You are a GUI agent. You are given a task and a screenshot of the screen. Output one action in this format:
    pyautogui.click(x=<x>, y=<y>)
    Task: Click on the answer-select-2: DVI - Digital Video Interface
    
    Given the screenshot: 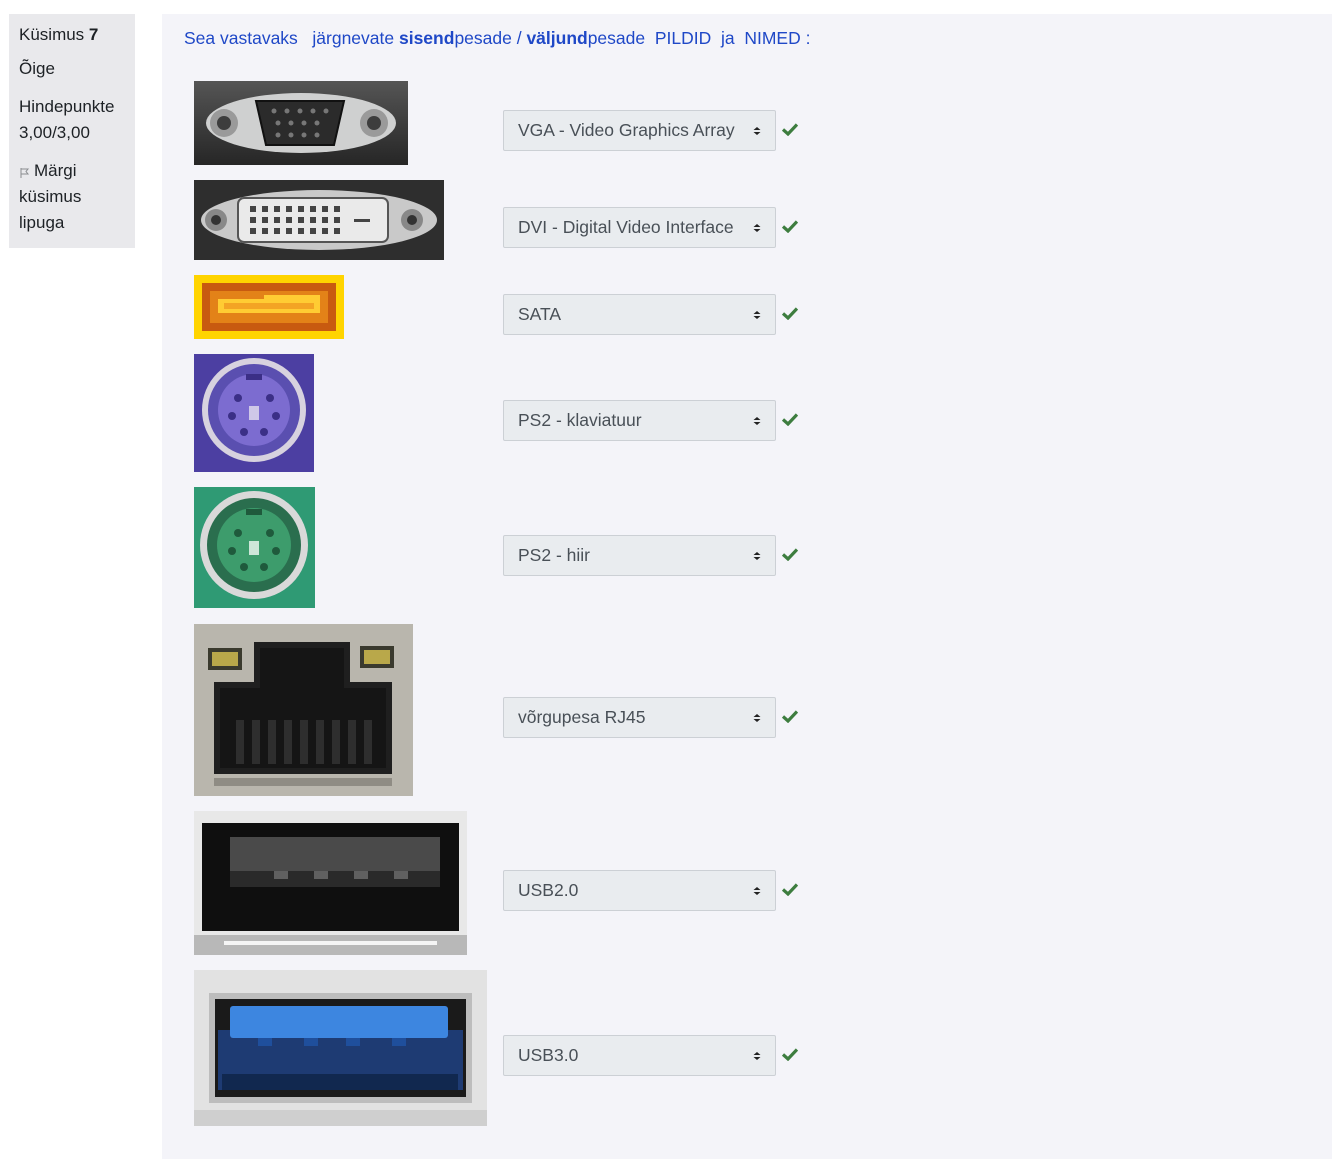 What is the action you would take?
    pyautogui.click(x=639, y=227)
    